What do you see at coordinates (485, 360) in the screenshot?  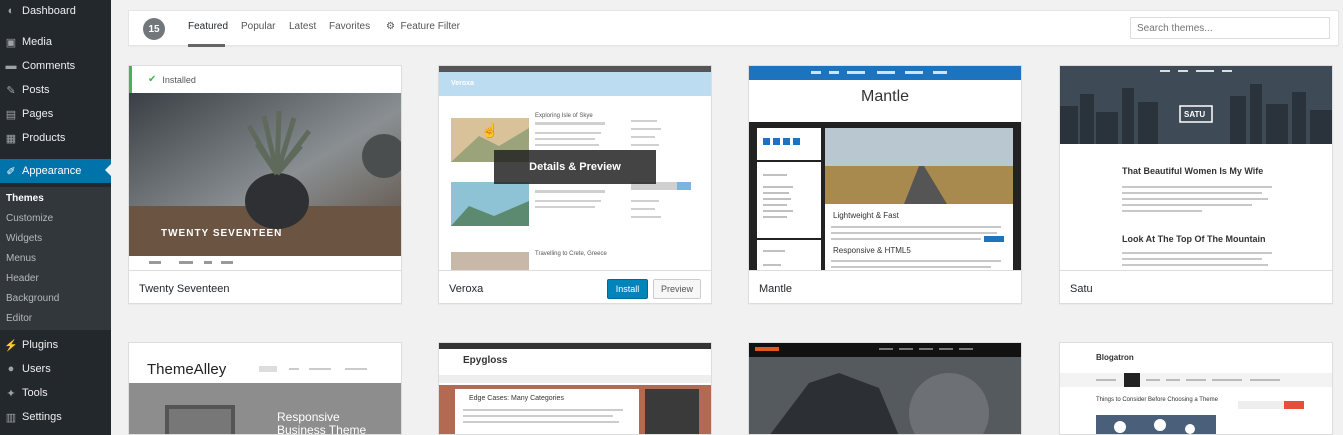 I see `epygloss-brand: Epygloss` at bounding box center [485, 360].